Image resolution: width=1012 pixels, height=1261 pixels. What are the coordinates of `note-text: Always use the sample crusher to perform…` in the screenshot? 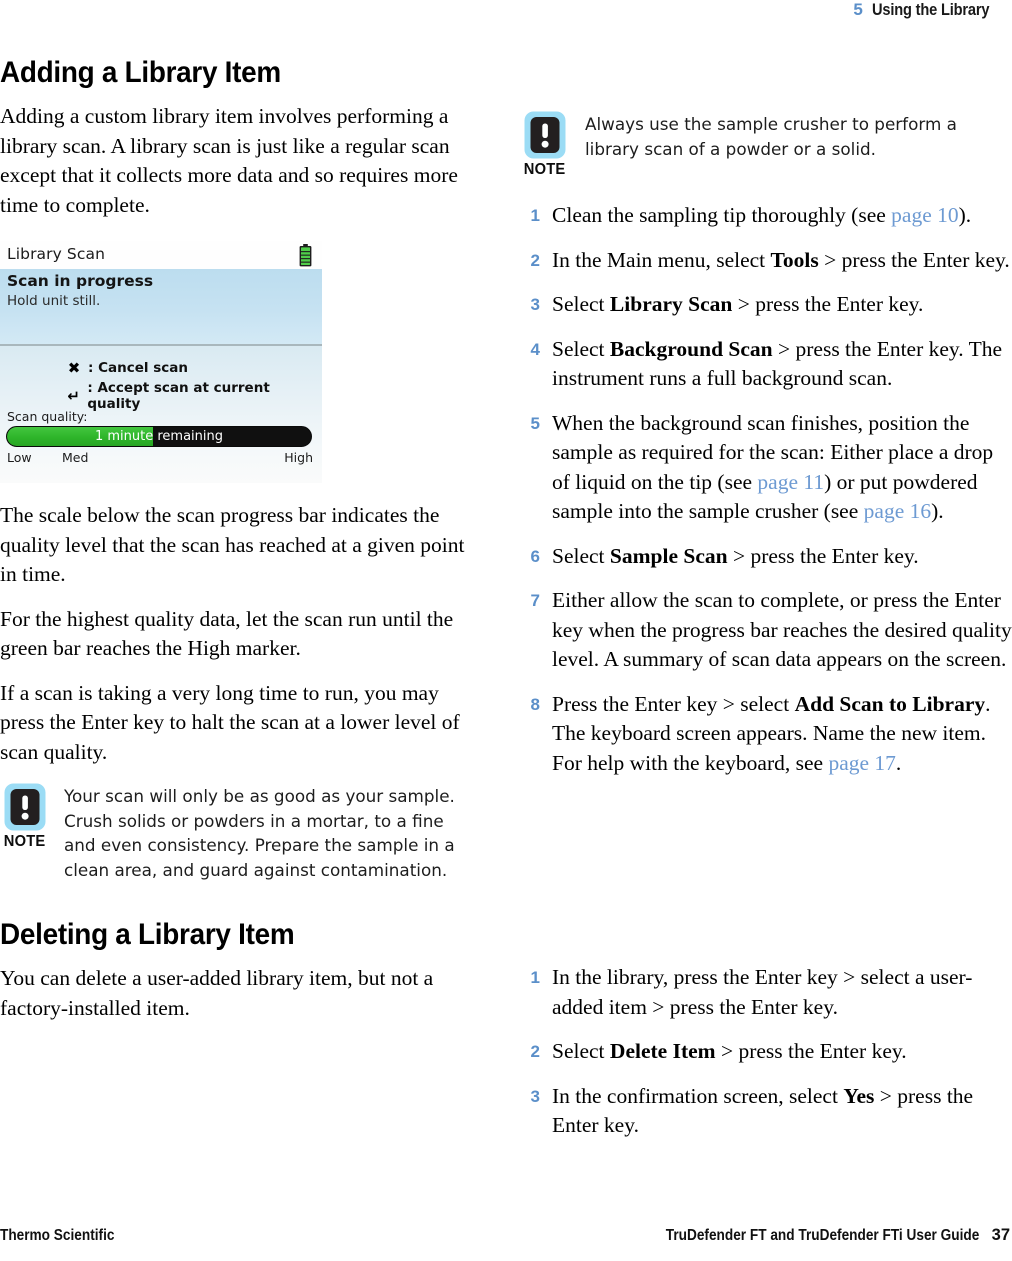 It's located at (771, 136).